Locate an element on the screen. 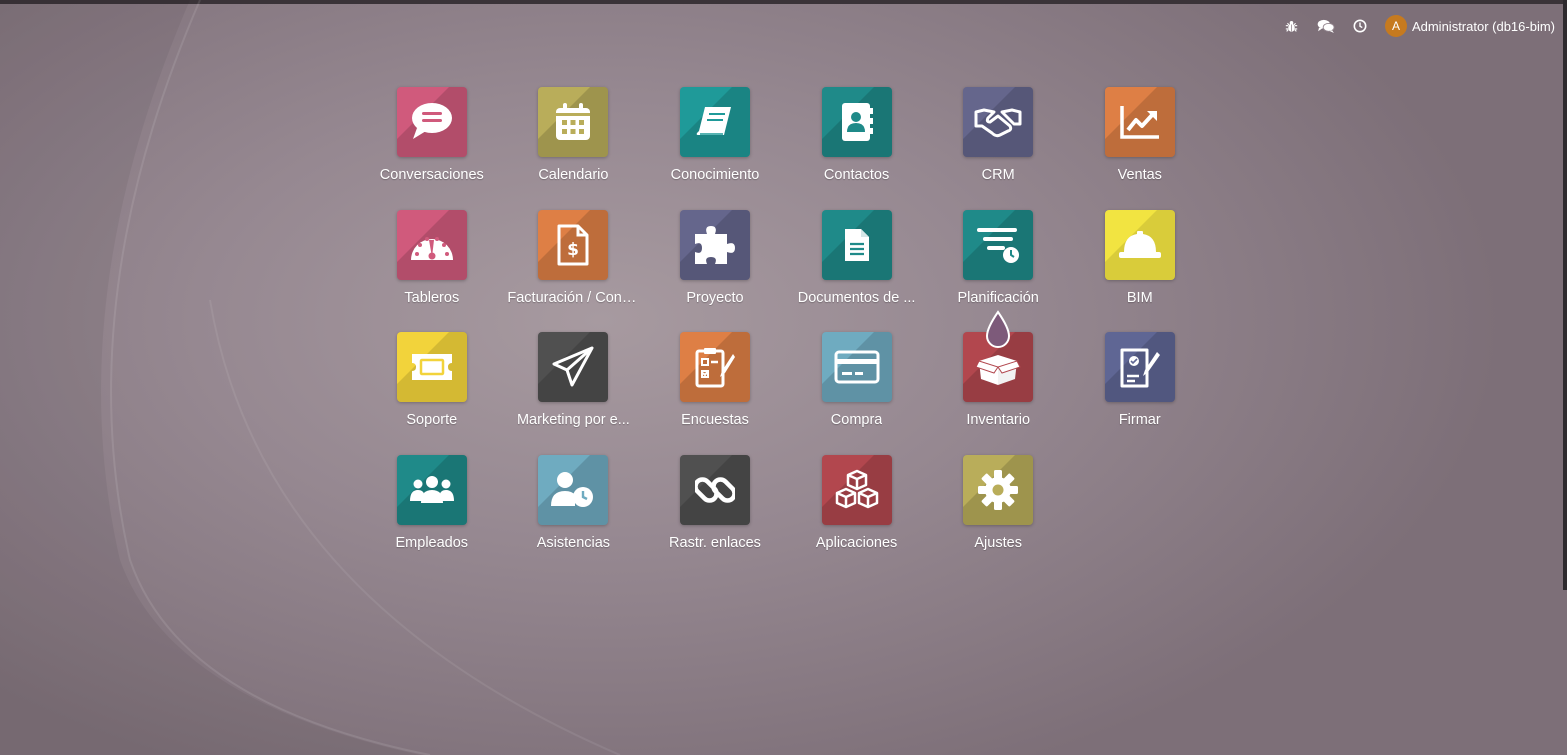 The height and width of the screenshot is (755, 1567). app-contactos: Contactos is located at coordinates (857, 148).